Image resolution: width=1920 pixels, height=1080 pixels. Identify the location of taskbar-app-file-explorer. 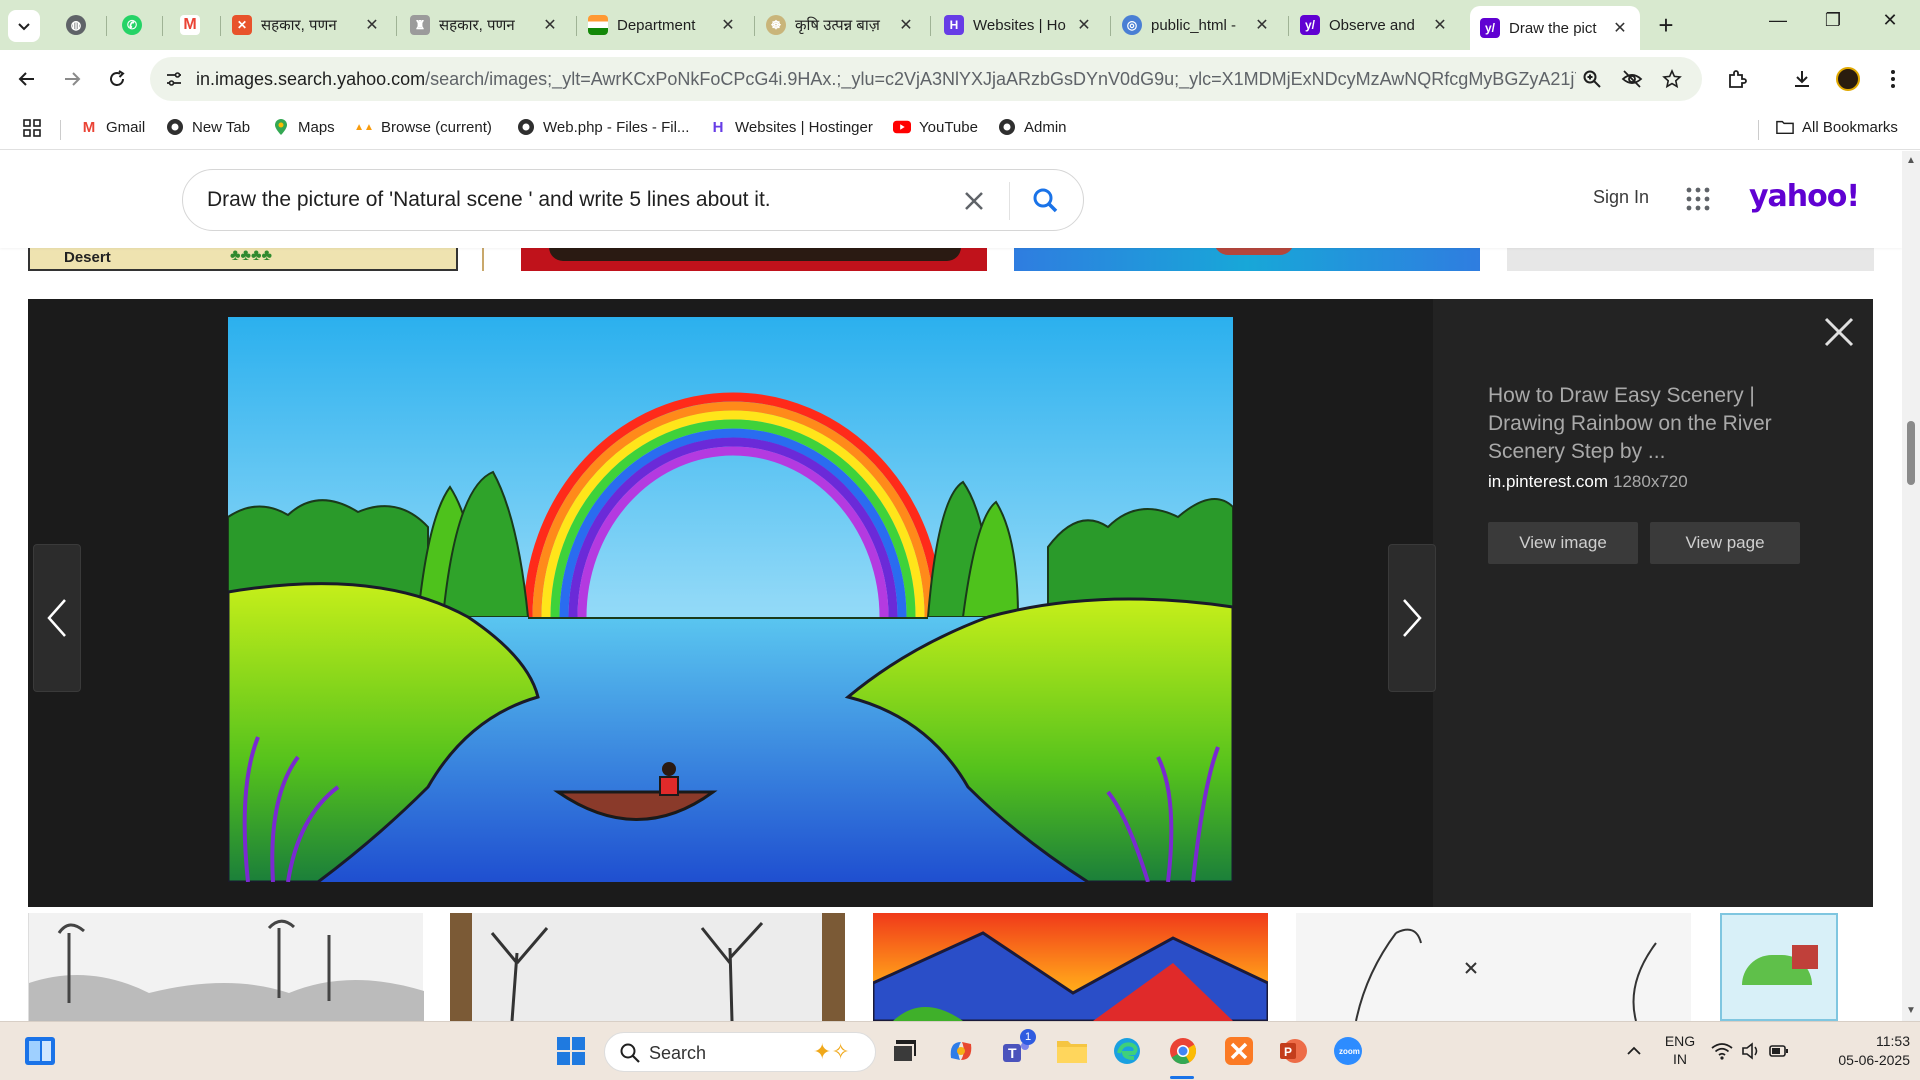
(1072, 1051).